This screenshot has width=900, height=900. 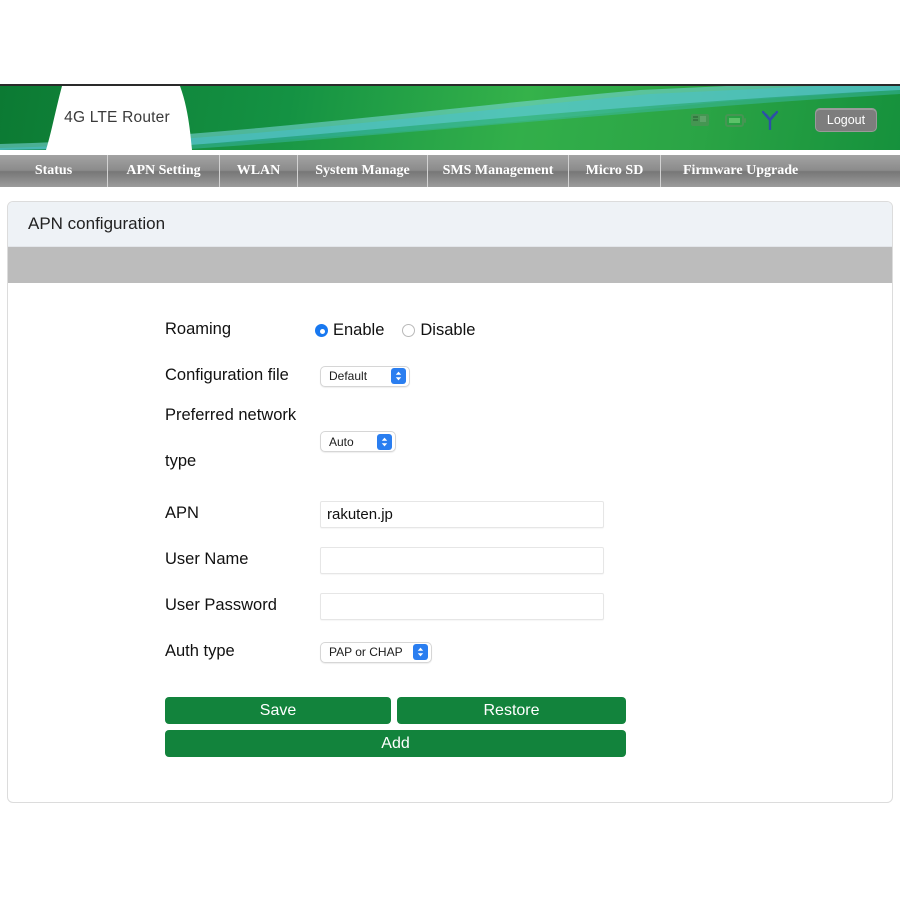 I want to click on nav-tab-status: Status, so click(x=54, y=171).